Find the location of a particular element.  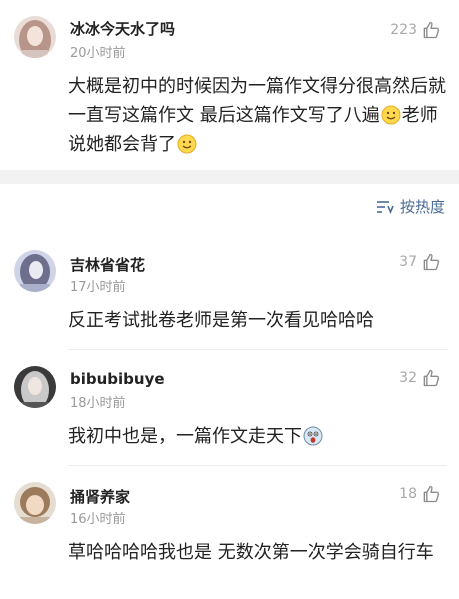

username: 冰冰今天水了吗 is located at coordinates (122, 28).